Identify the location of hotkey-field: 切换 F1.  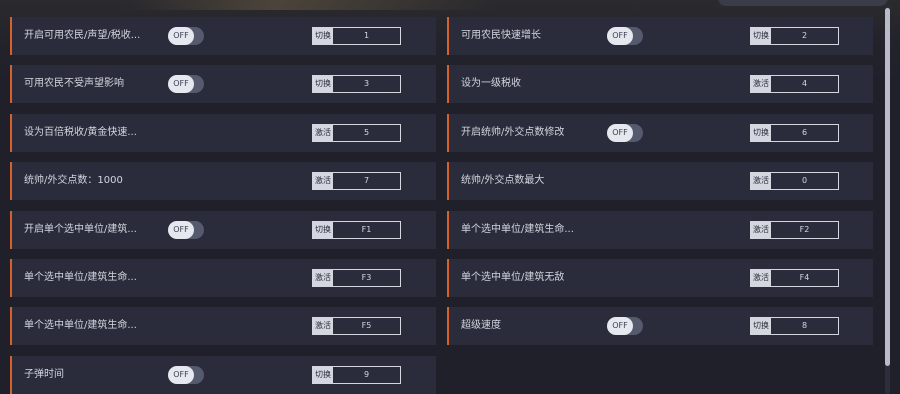
(356, 230).